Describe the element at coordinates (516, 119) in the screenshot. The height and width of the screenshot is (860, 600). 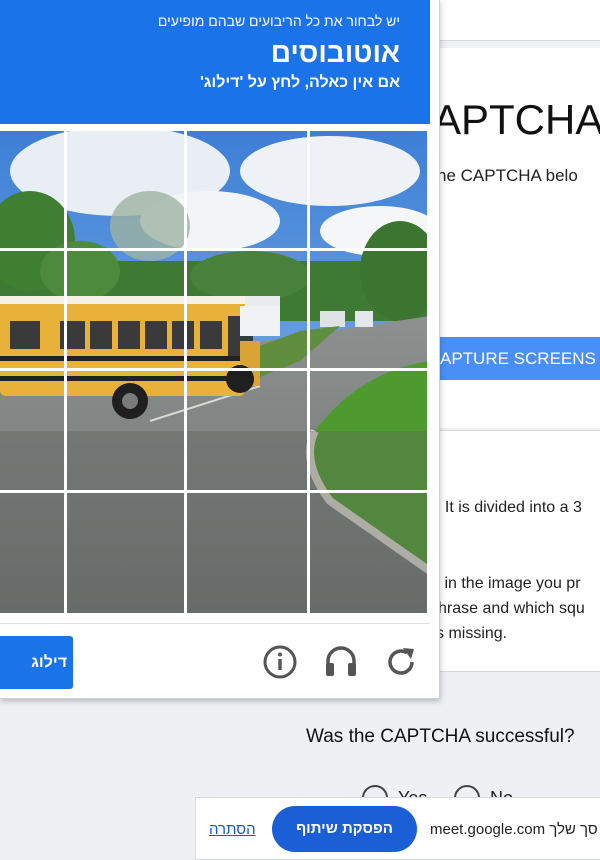
I see `page-title: APTCHA` at that location.